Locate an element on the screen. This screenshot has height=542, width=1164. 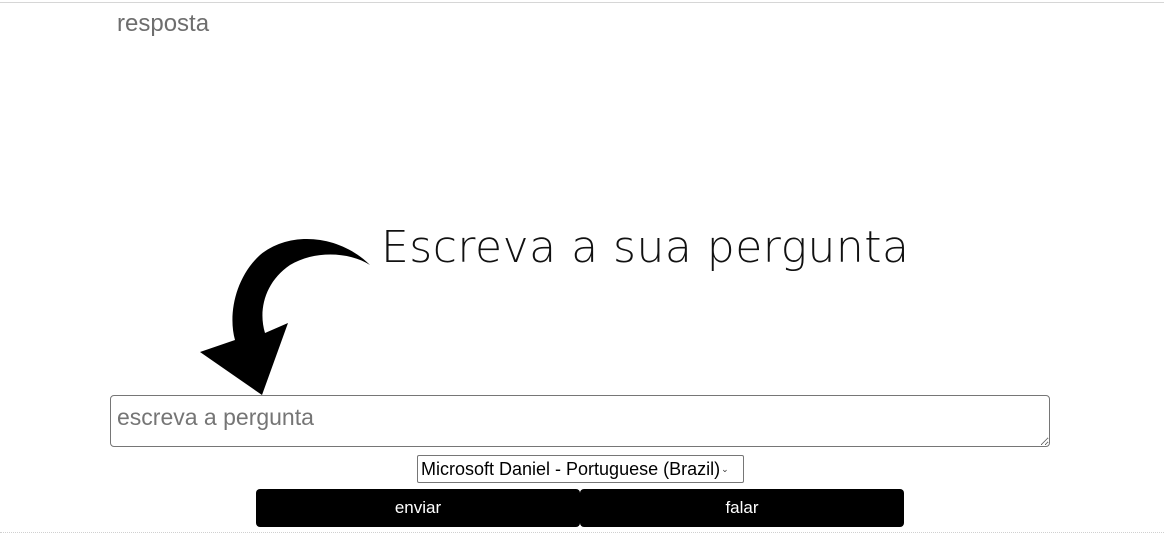
send-button: enviar is located at coordinates (418, 508).